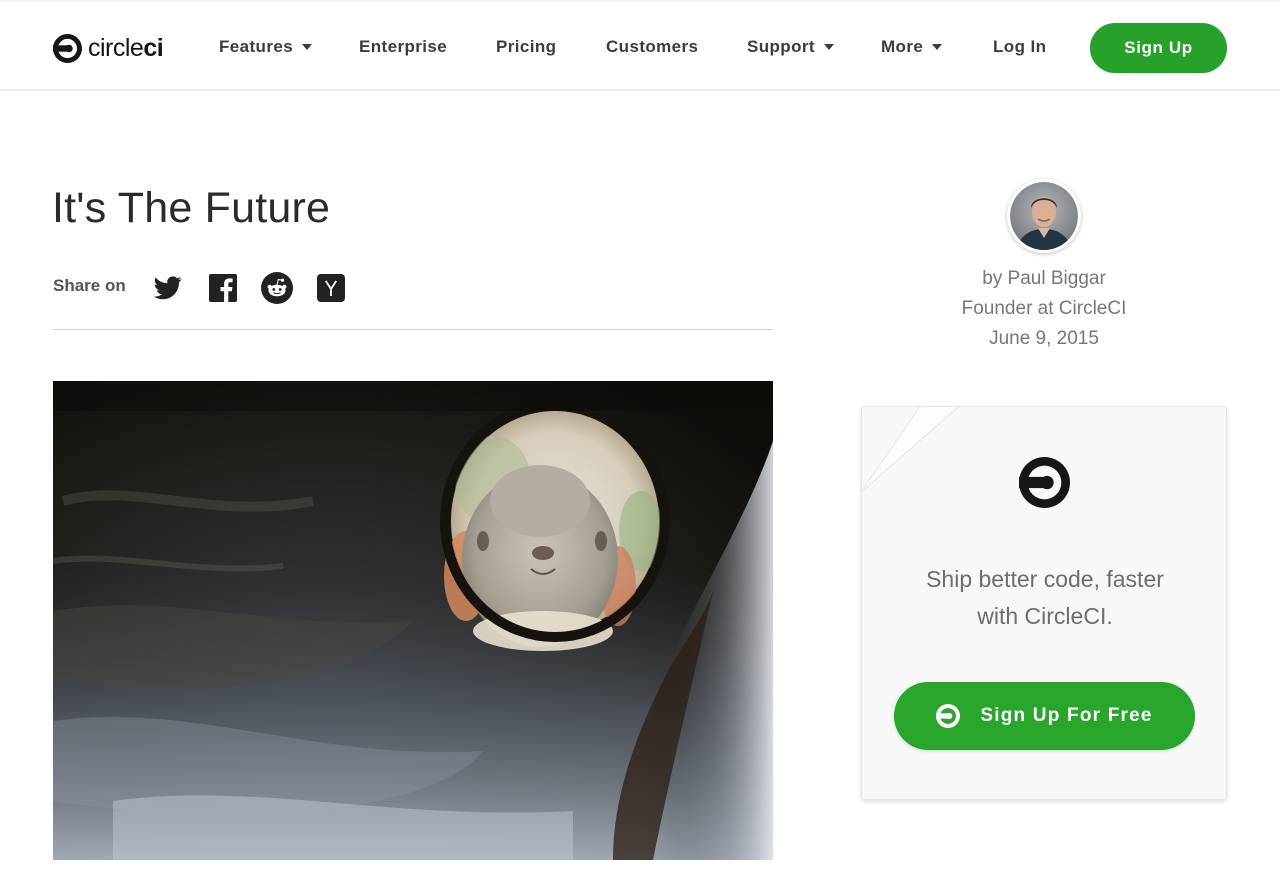 The height and width of the screenshot is (883, 1280). Describe the element at coordinates (1066, 715) in the screenshot. I see `signup-for-free-label: Sign Up For Free` at that location.